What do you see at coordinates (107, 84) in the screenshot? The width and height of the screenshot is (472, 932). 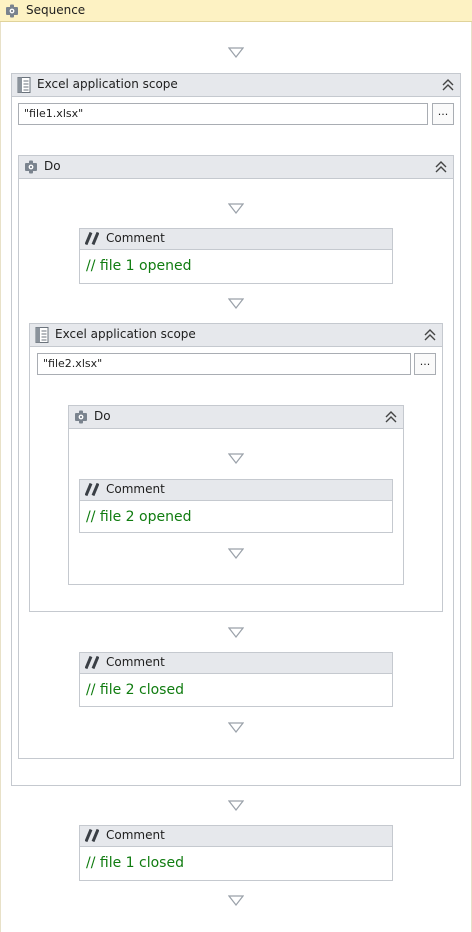 I see `excel-scope-title-1: Excel application scope` at bounding box center [107, 84].